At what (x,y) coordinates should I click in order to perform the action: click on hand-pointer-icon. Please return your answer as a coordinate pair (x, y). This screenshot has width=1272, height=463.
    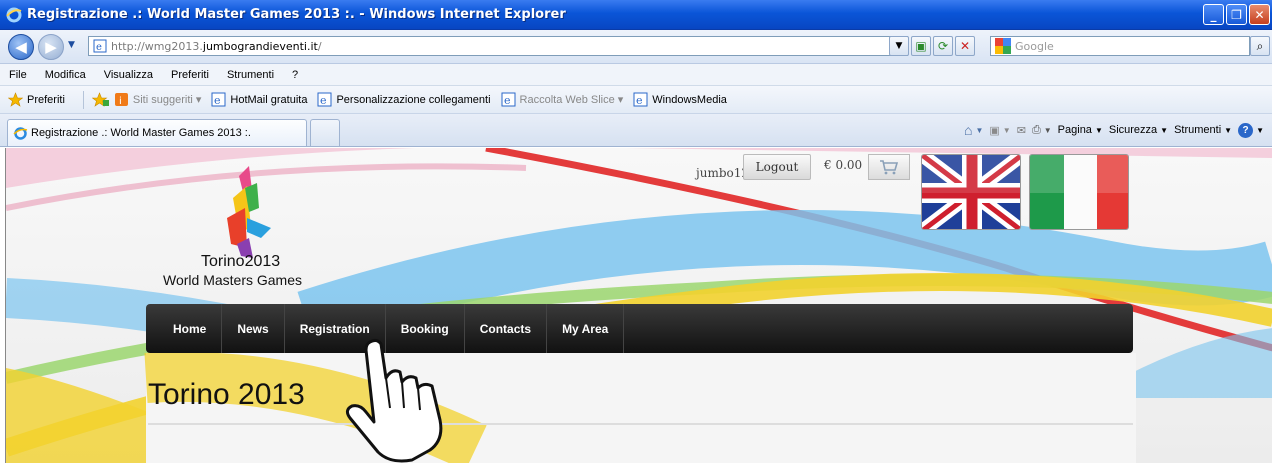
    Looking at the image, I should click on (394, 400).